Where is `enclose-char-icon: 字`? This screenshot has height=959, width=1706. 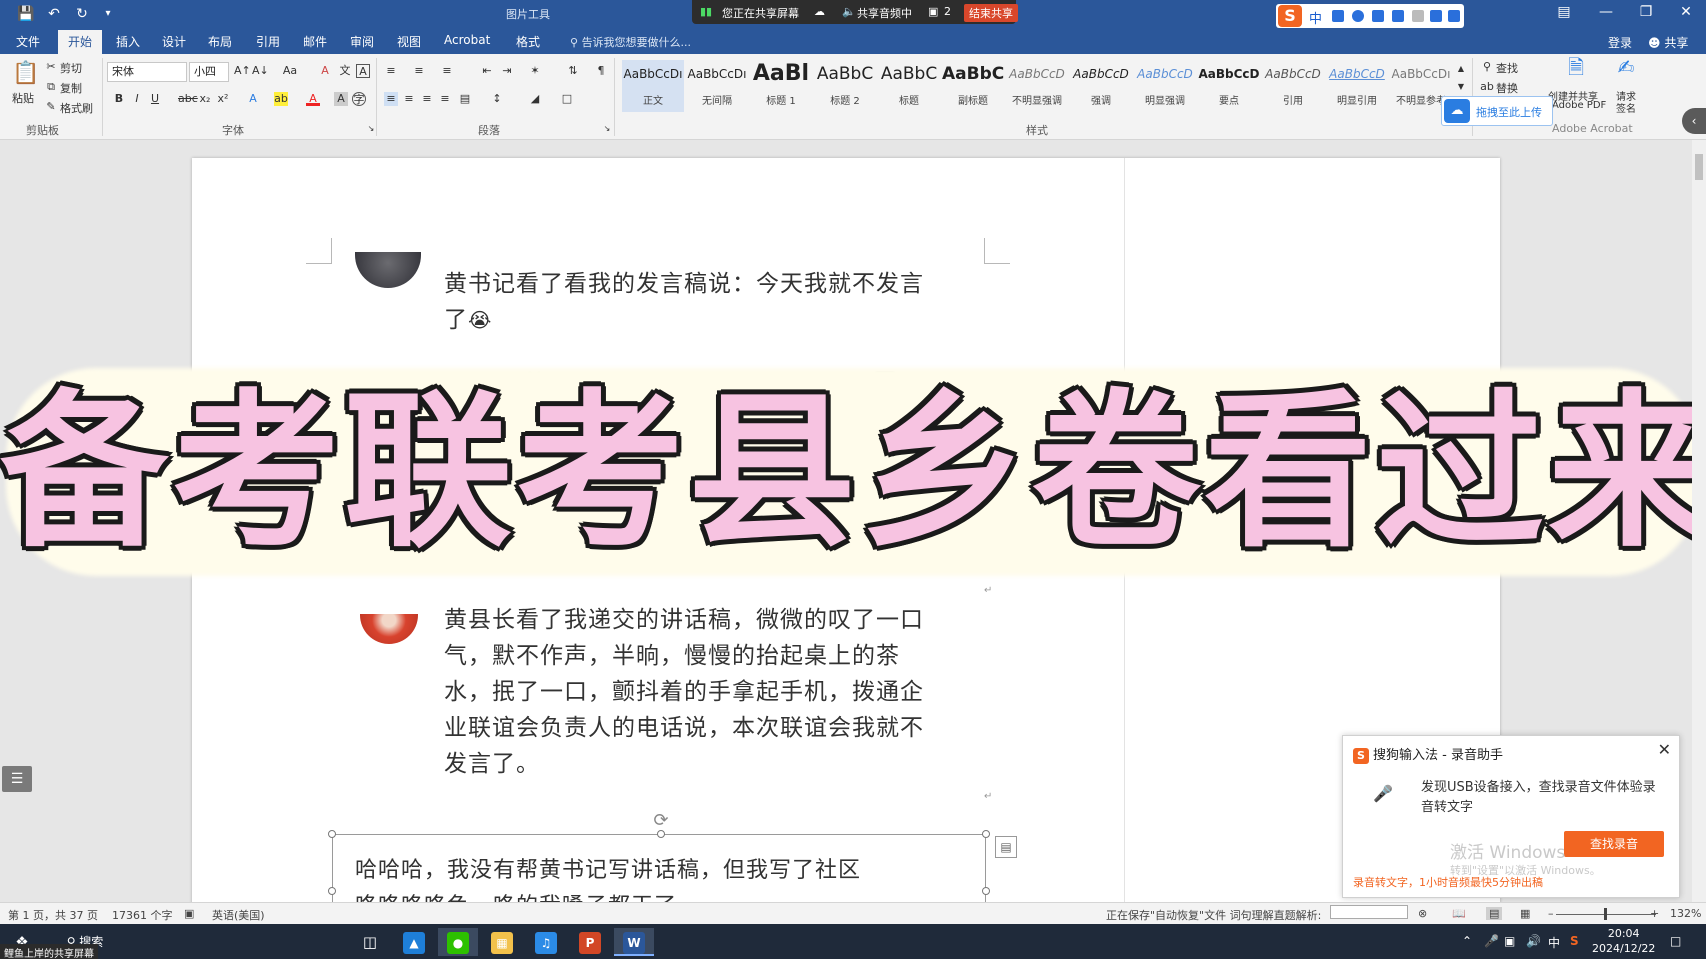
enclose-char-icon: 字 is located at coordinates (359, 99).